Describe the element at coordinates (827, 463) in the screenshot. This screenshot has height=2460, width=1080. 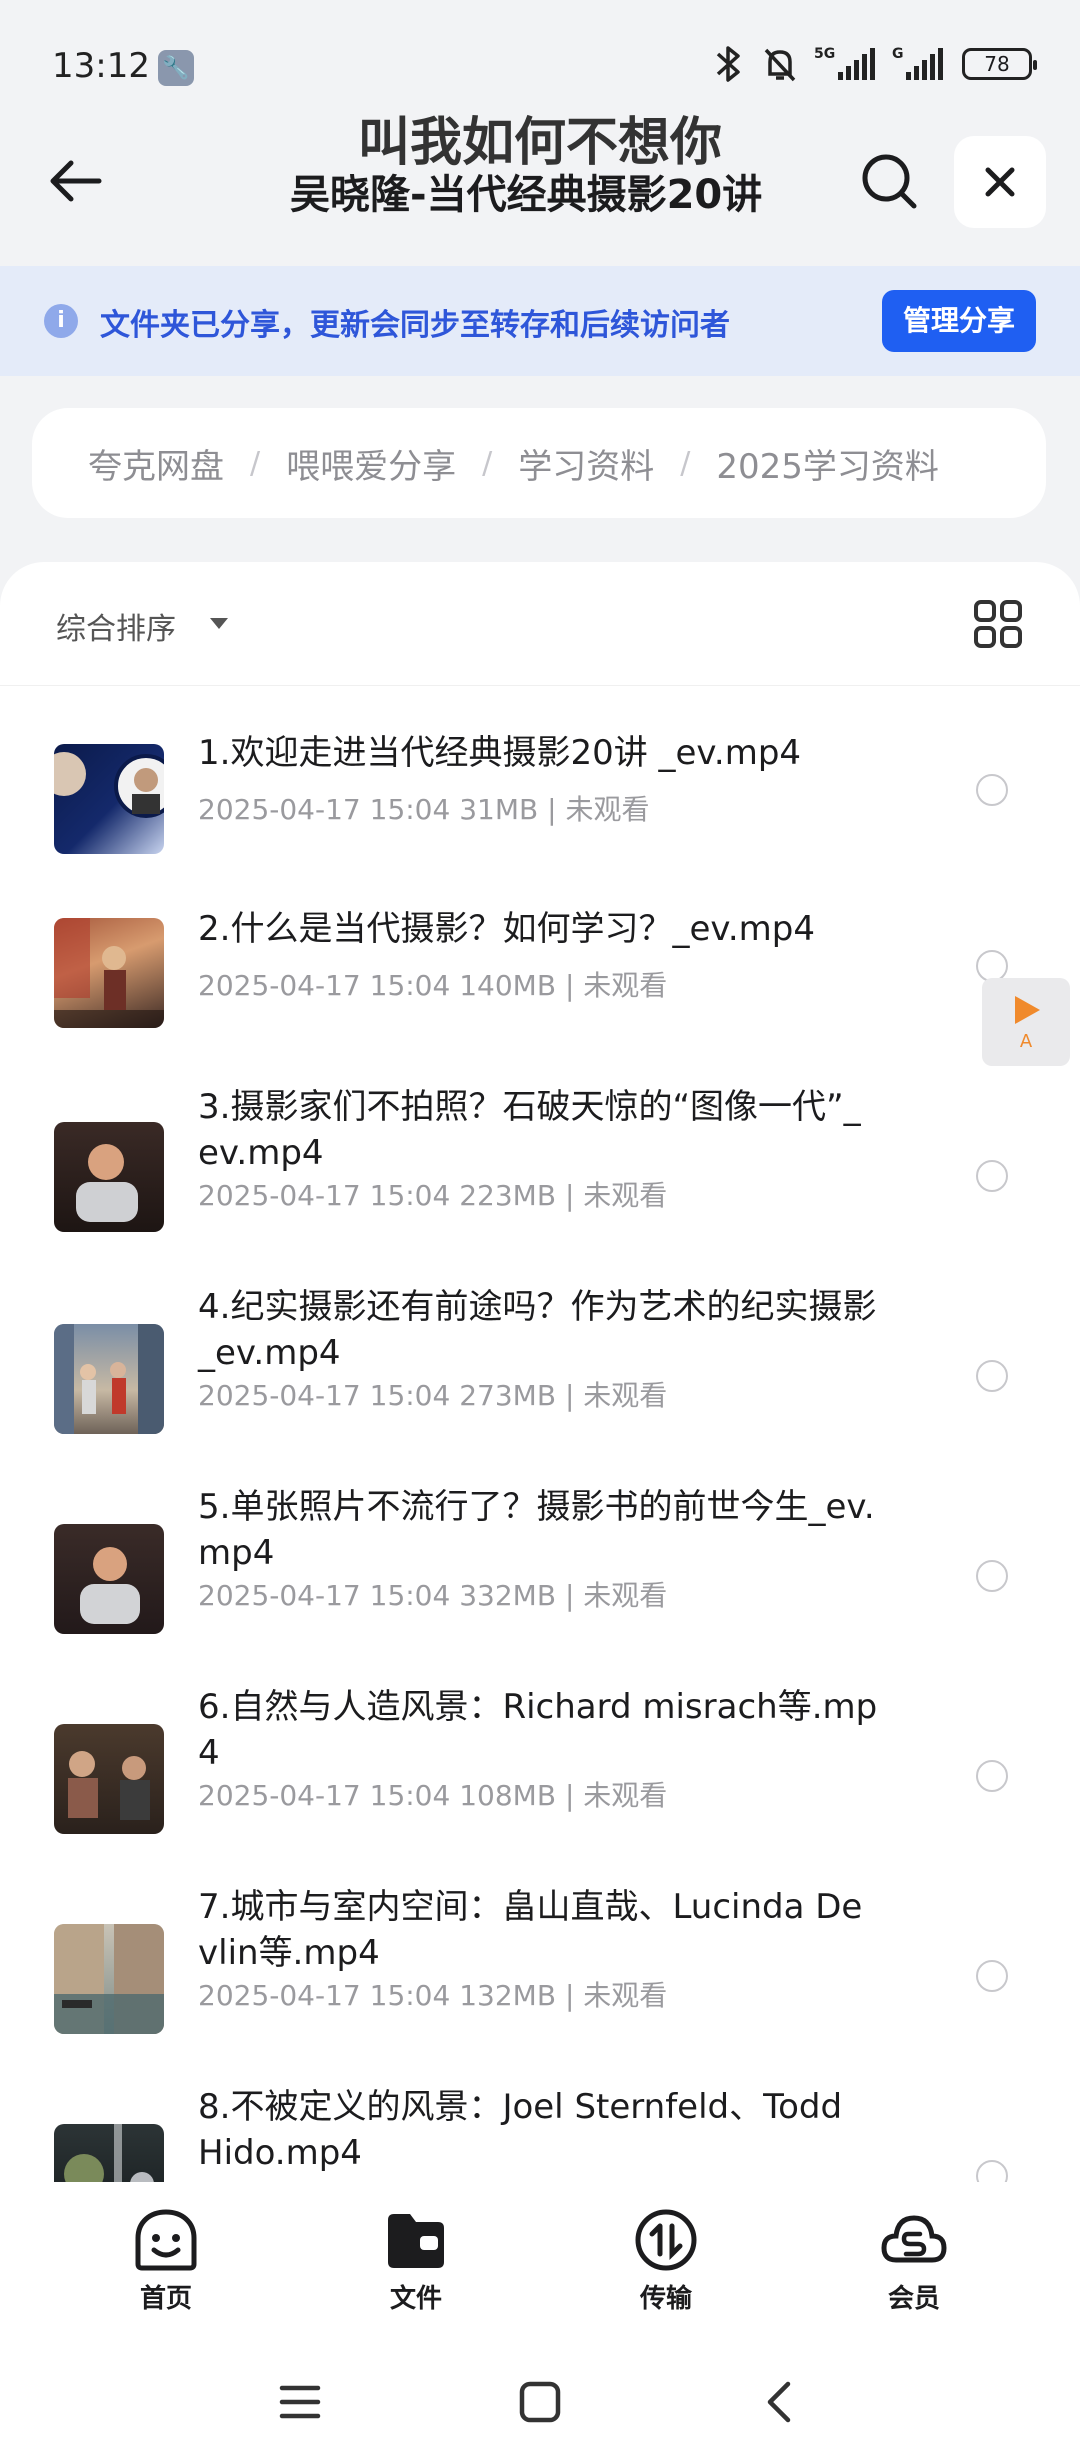
I see `breadcrumb-item: 2025学习资料` at that location.